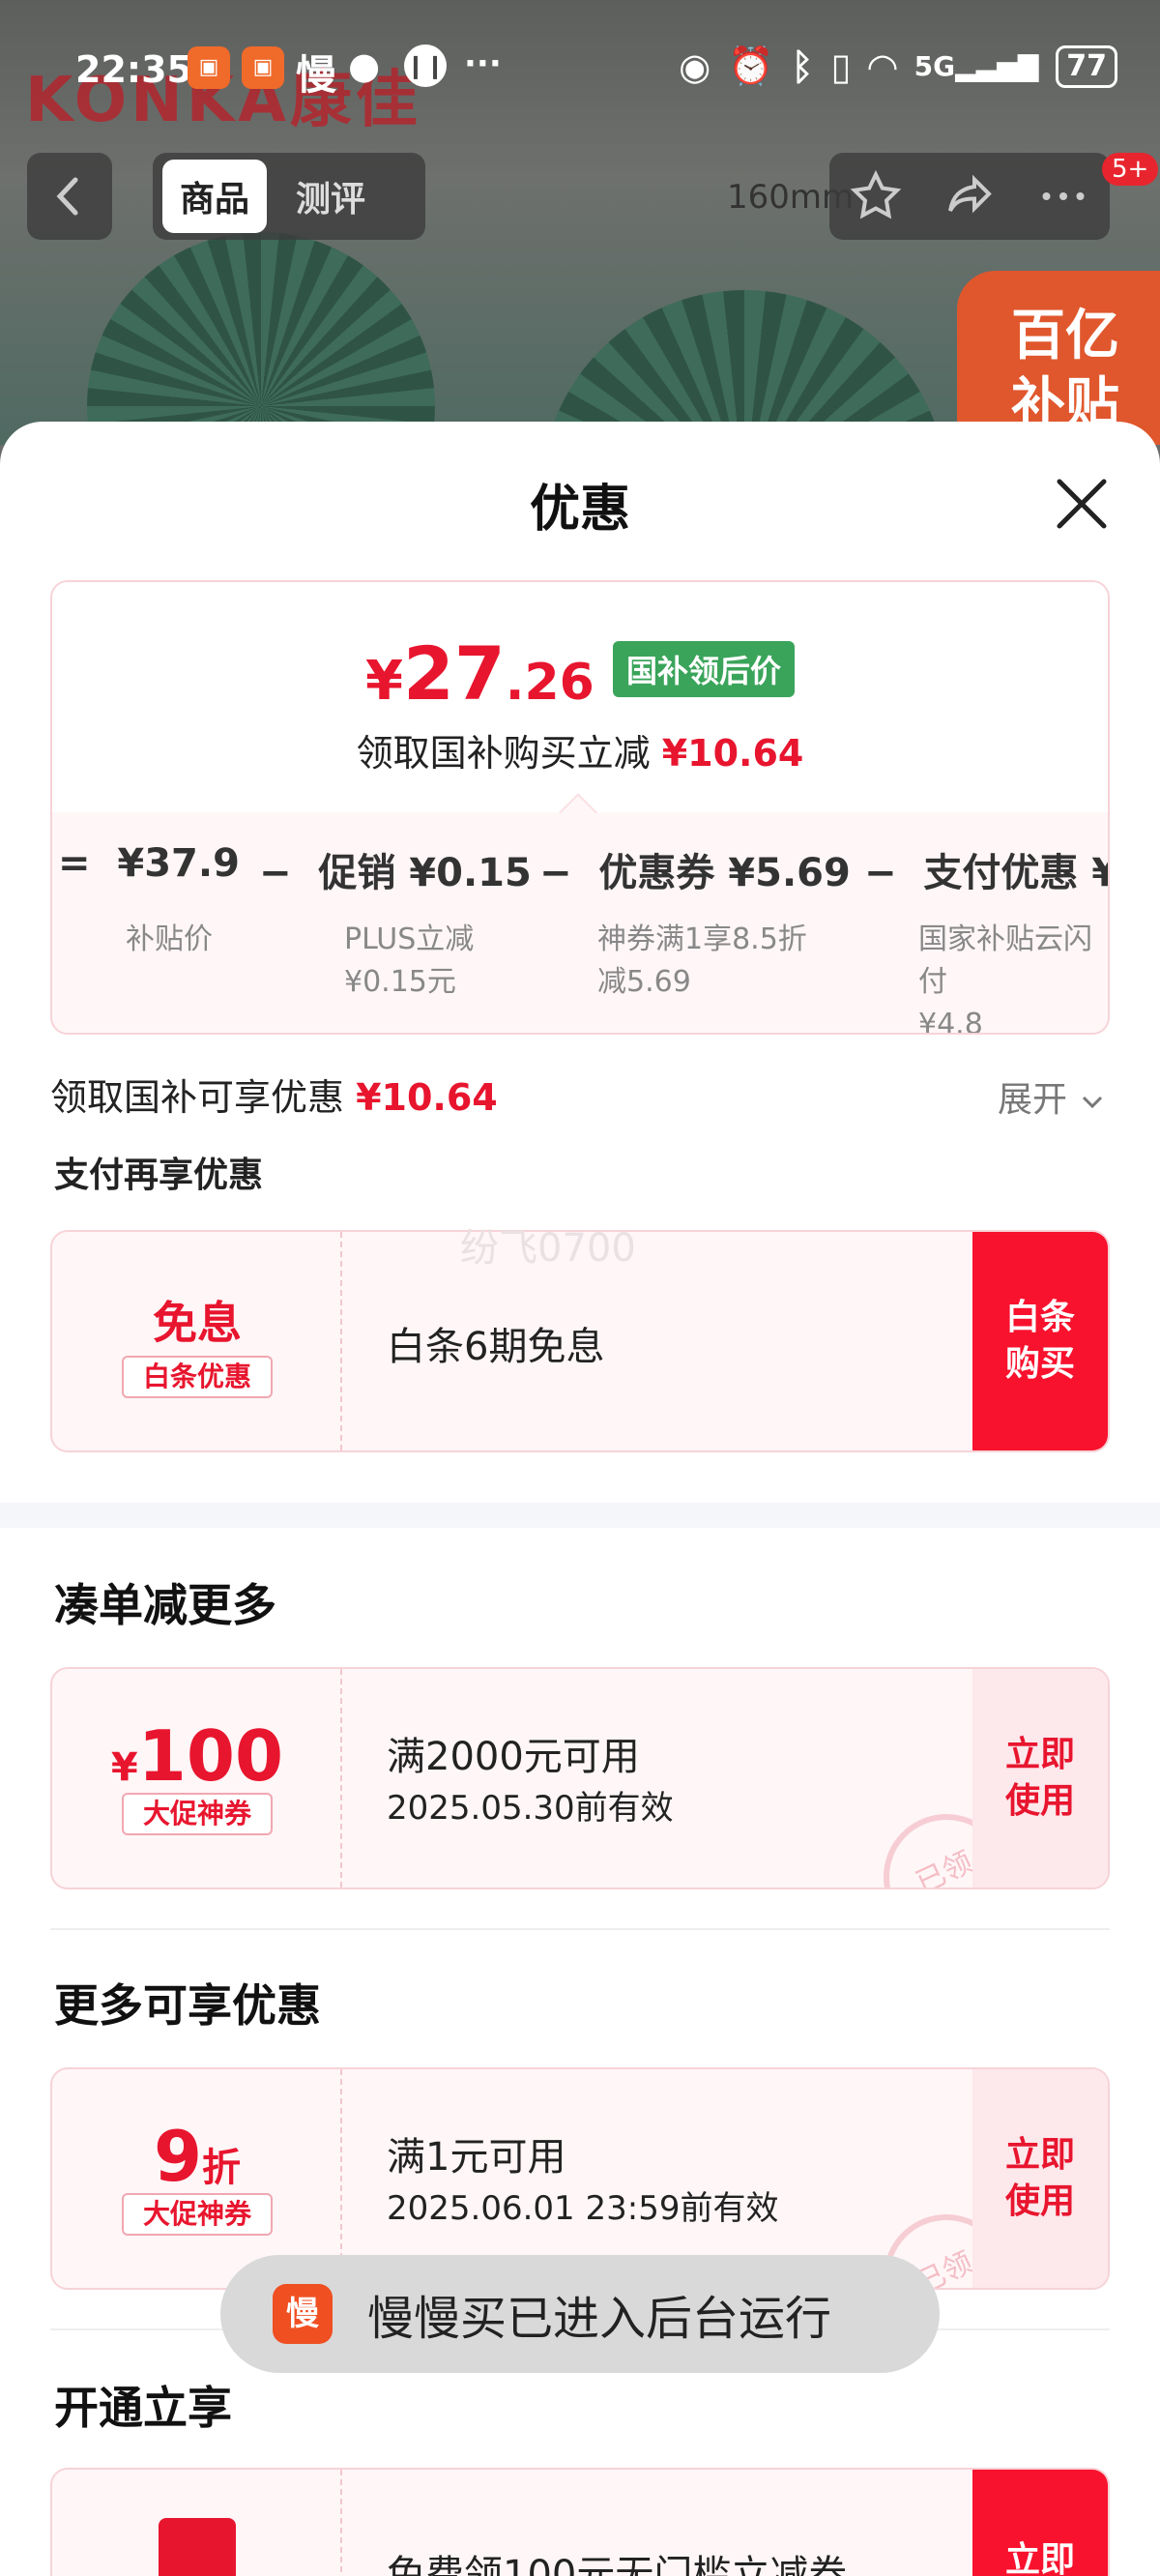 The width and height of the screenshot is (1160, 2576). What do you see at coordinates (695, 873) in the screenshot?
I see `formula-item: − 优惠券 ¥5.69` at bounding box center [695, 873].